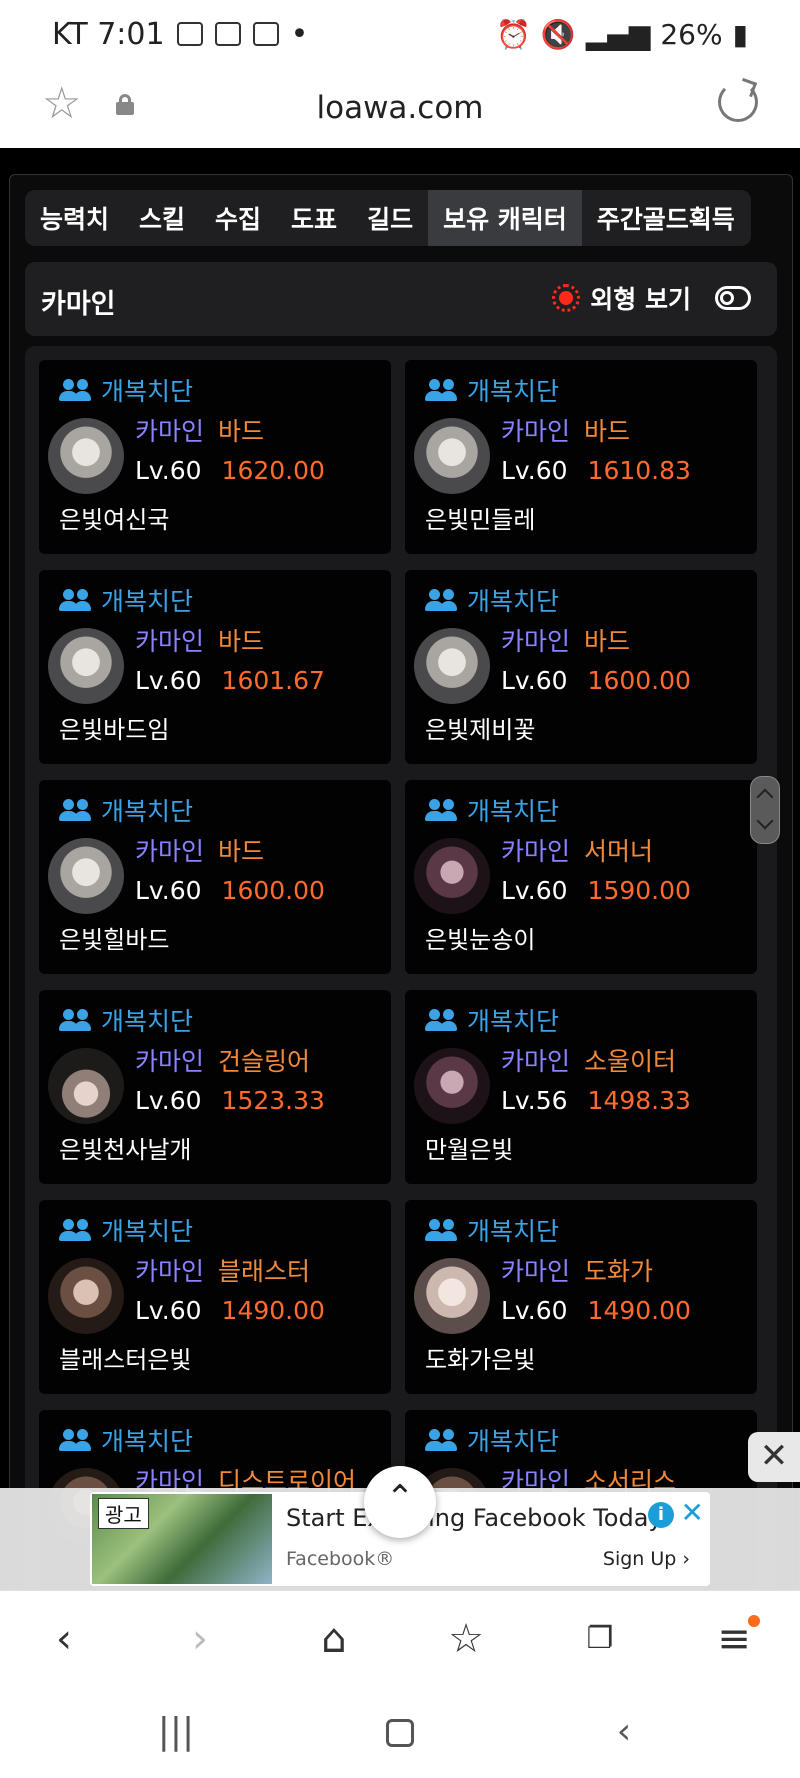  What do you see at coordinates (125, 1357) in the screenshot?
I see `character-name: 블래스터은빛` at bounding box center [125, 1357].